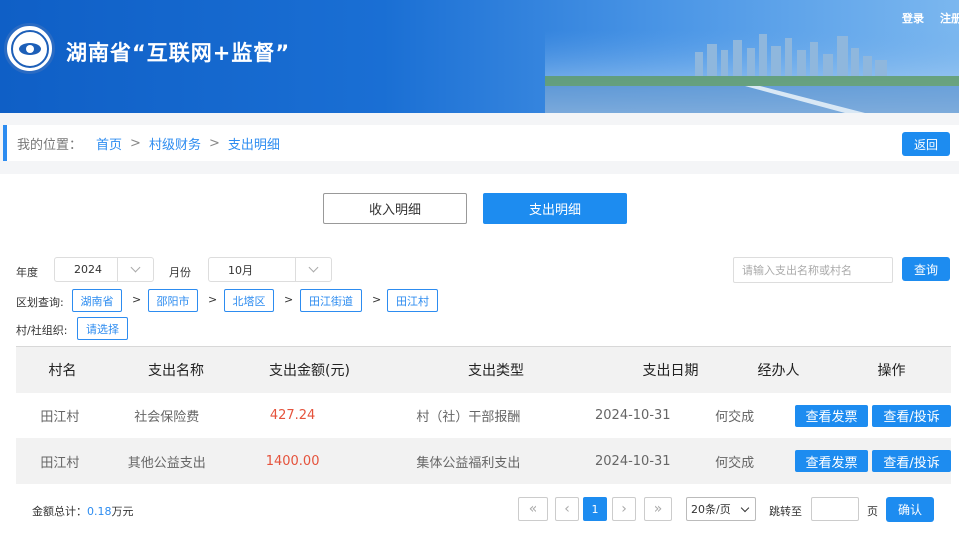  What do you see at coordinates (913, 18) in the screenshot?
I see `login-link: 登录` at bounding box center [913, 18].